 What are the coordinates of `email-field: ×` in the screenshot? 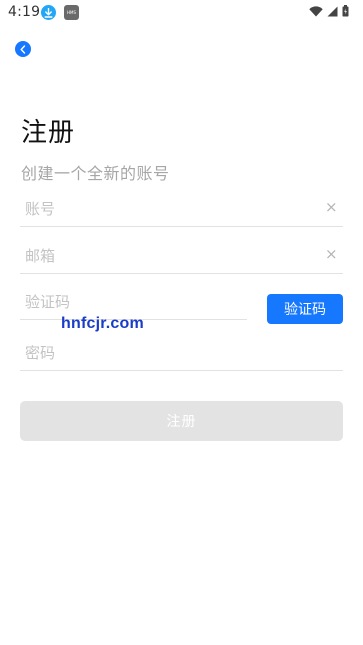 It's located at (181, 258).